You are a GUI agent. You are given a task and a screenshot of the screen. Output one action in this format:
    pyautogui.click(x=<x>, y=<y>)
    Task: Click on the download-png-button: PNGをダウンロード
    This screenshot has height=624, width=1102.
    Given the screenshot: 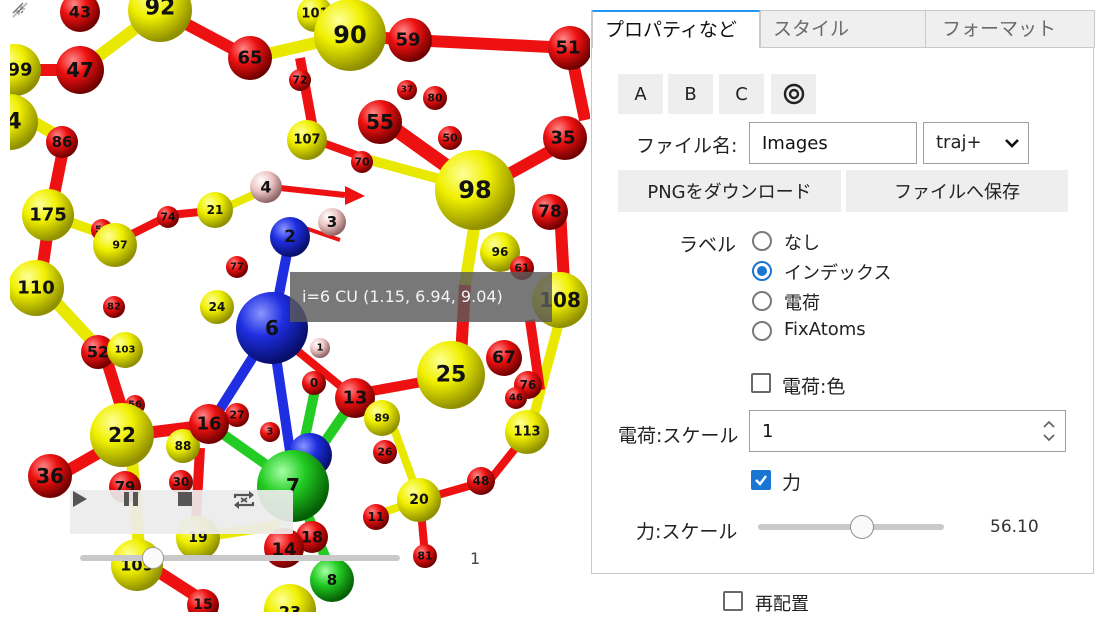 What is the action you would take?
    pyautogui.click(x=729, y=191)
    